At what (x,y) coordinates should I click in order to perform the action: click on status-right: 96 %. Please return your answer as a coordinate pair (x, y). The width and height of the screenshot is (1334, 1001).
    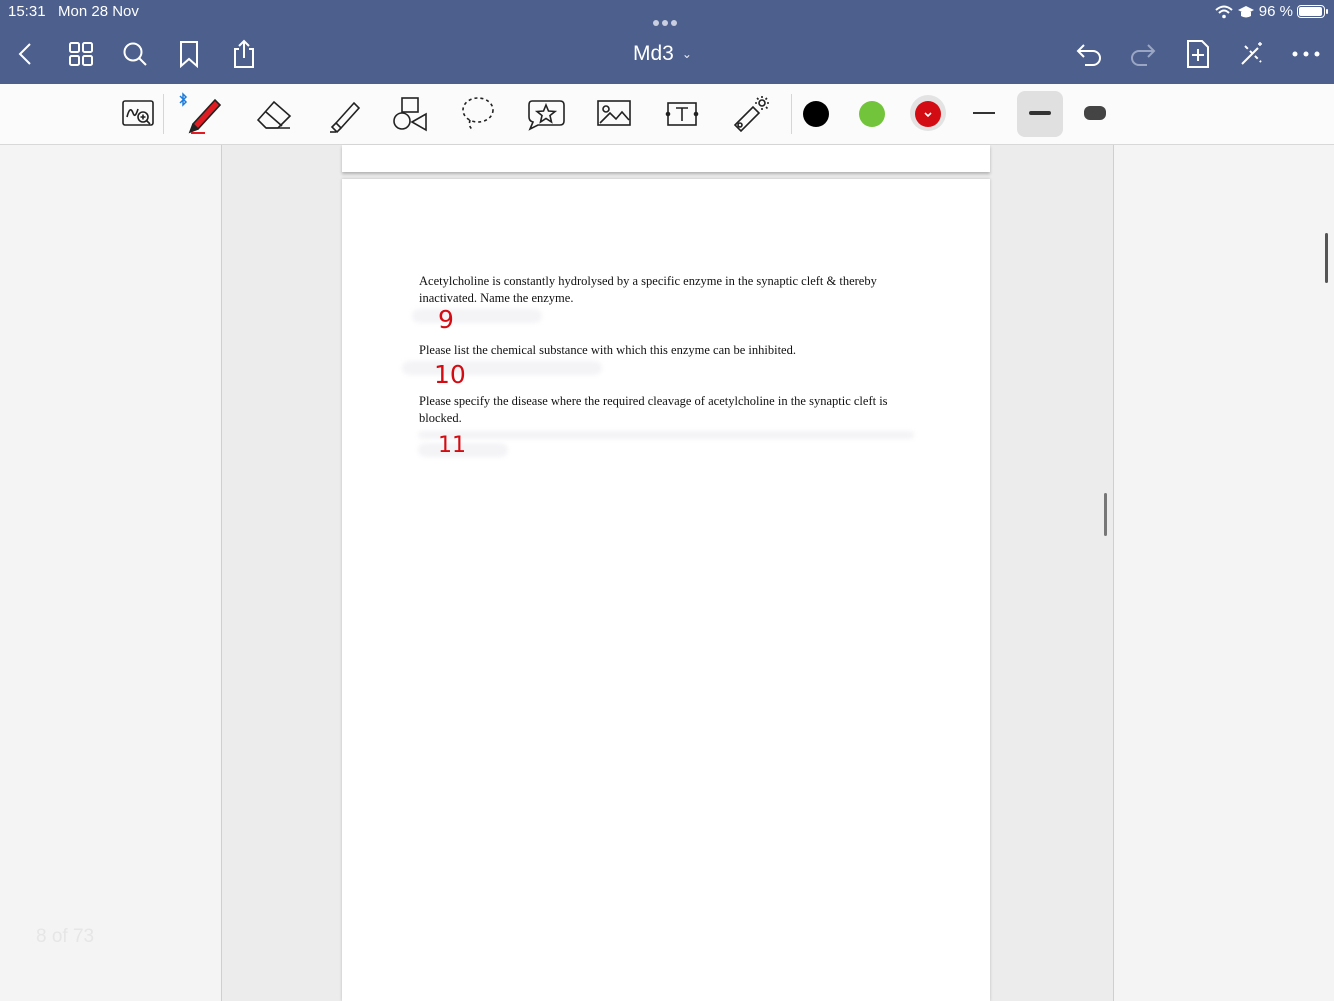
    Looking at the image, I should click on (1271, 11).